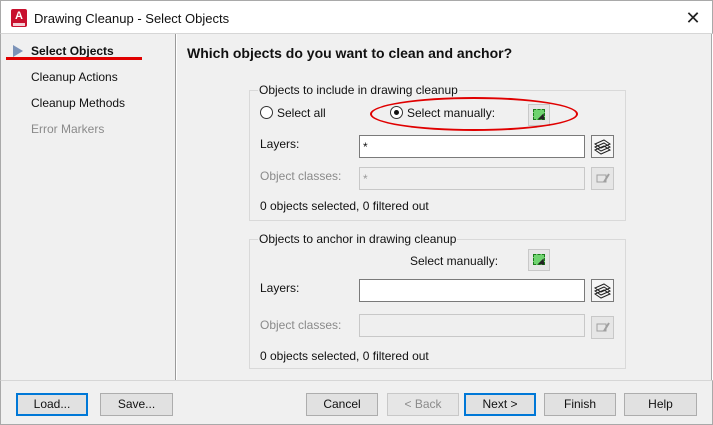 The height and width of the screenshot is (425, 713). Describe the element at coordinates (72, 51) in the screenshot. I see `sidebar-item-select-objects: Select Objects` at that location.